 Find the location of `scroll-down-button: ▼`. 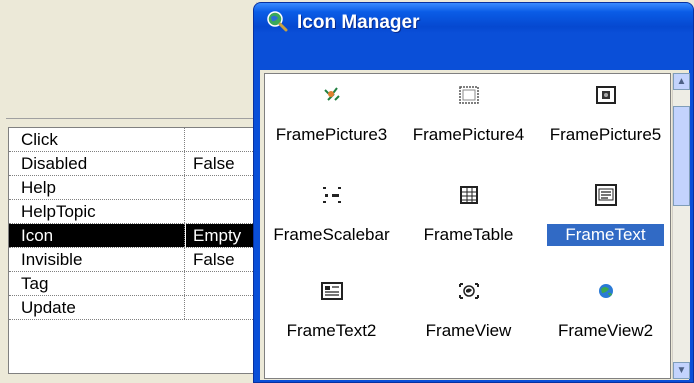

scroll-down-button: ▼ is located at coordinates (681, 370).